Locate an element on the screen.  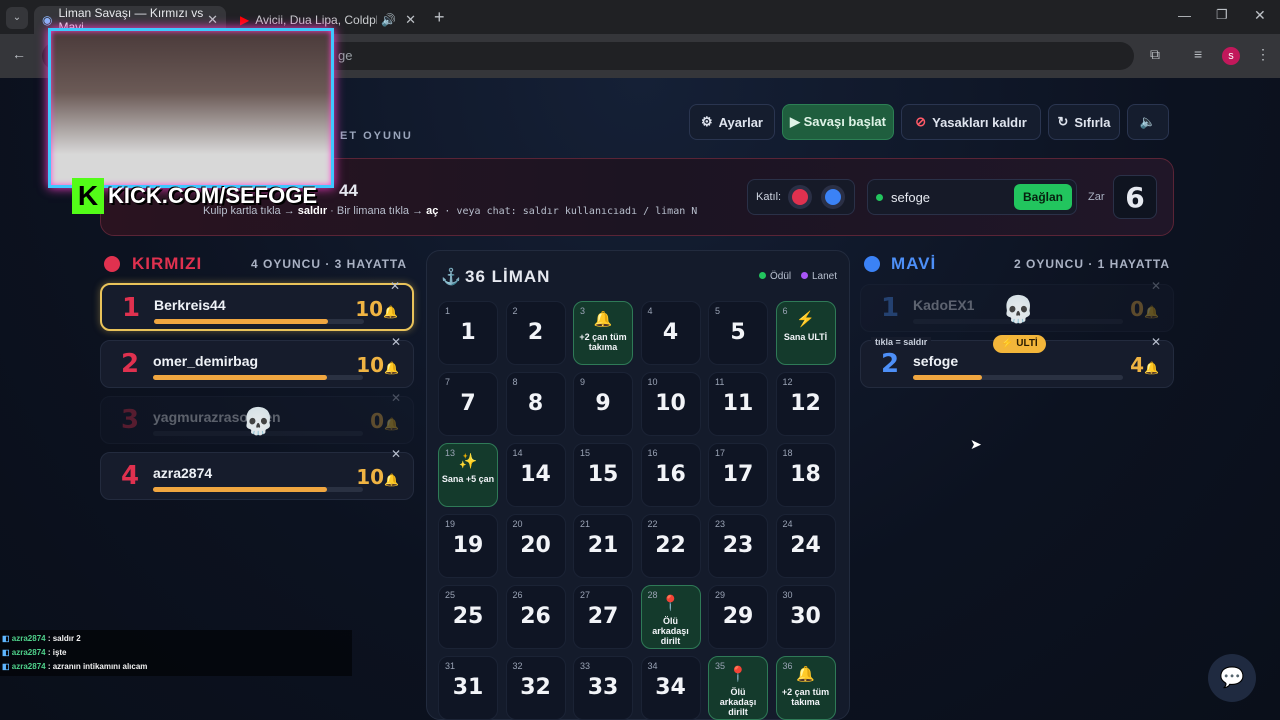
cell-index: 27 is located at coordinates (585, 595).